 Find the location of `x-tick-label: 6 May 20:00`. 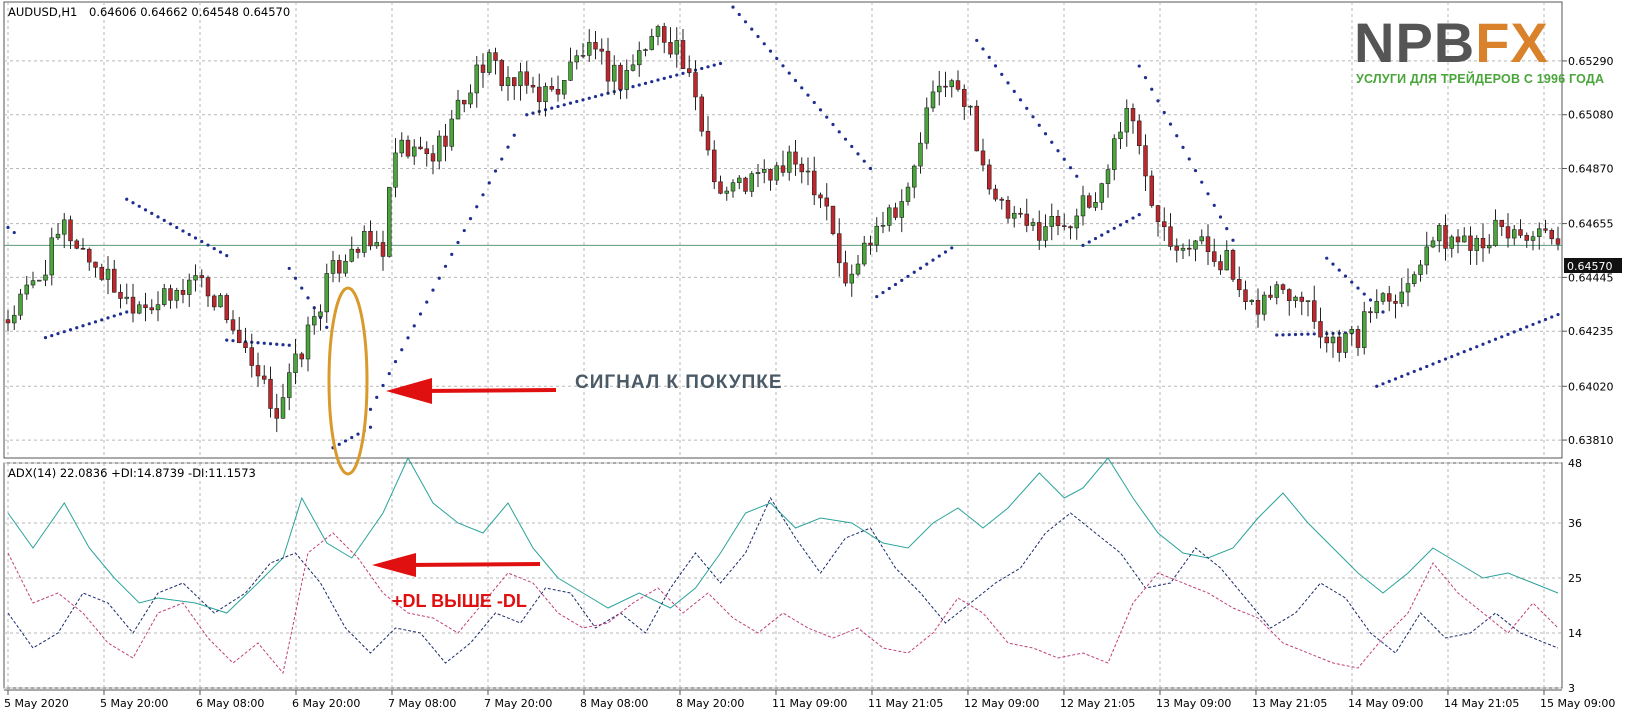

x-tick-label: 6 May 20:00 is located at coordinates (326, 703).